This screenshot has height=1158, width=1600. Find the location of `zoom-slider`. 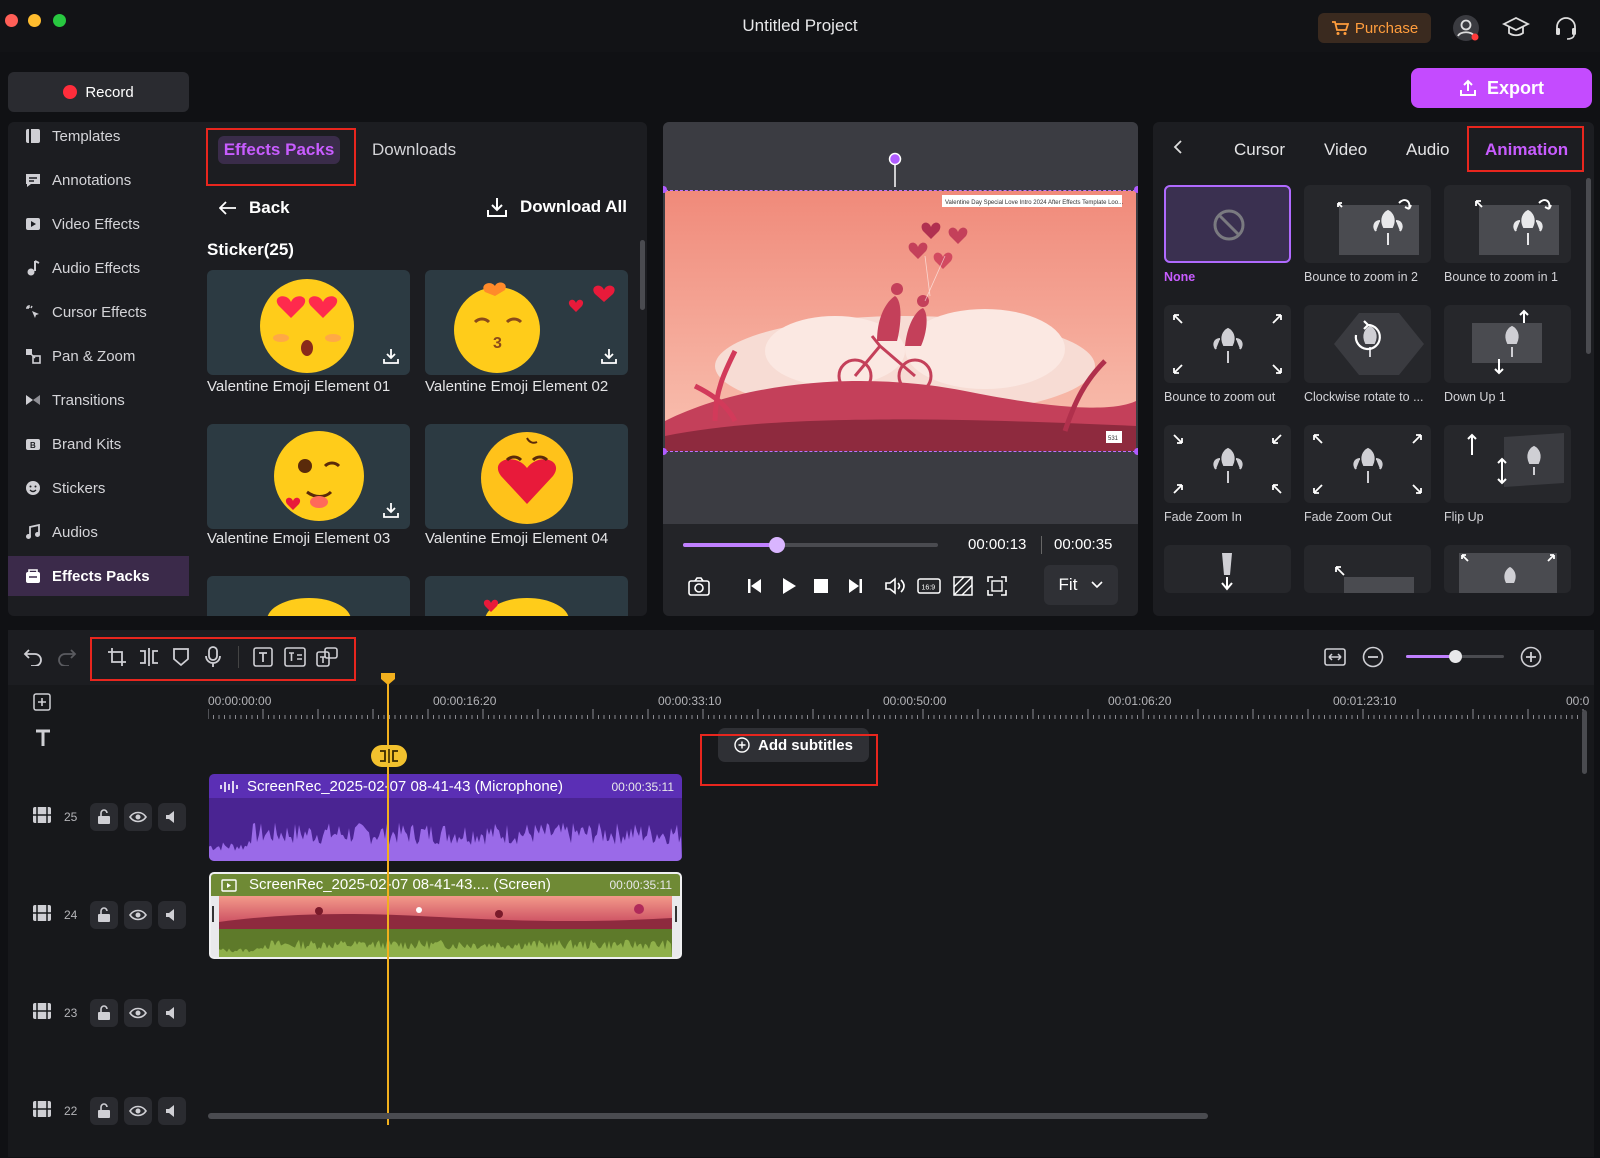

zoom-slider is located at coordinates (1455, 656).